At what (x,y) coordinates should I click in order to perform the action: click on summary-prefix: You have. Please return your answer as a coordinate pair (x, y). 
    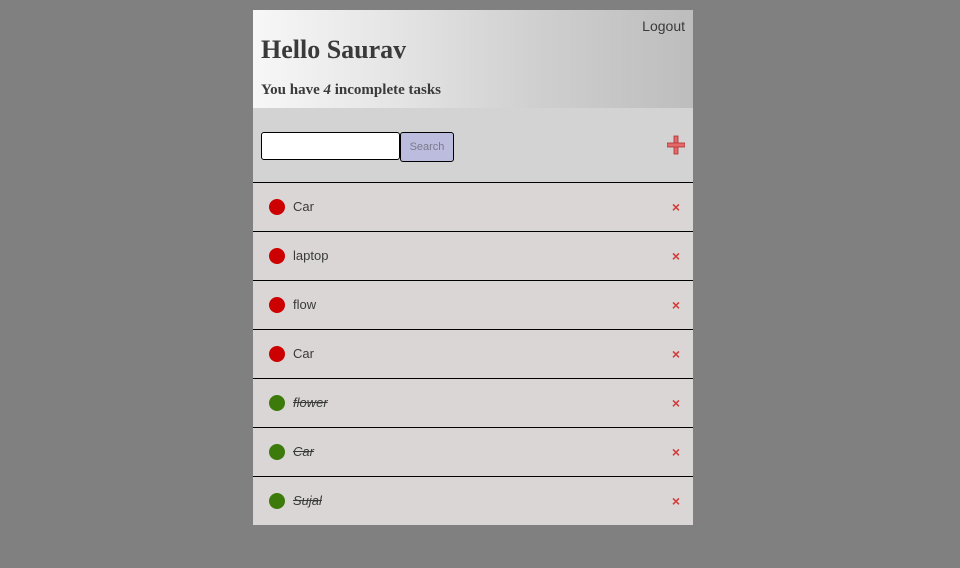
    Looking at the image, I should click on (292, 90).